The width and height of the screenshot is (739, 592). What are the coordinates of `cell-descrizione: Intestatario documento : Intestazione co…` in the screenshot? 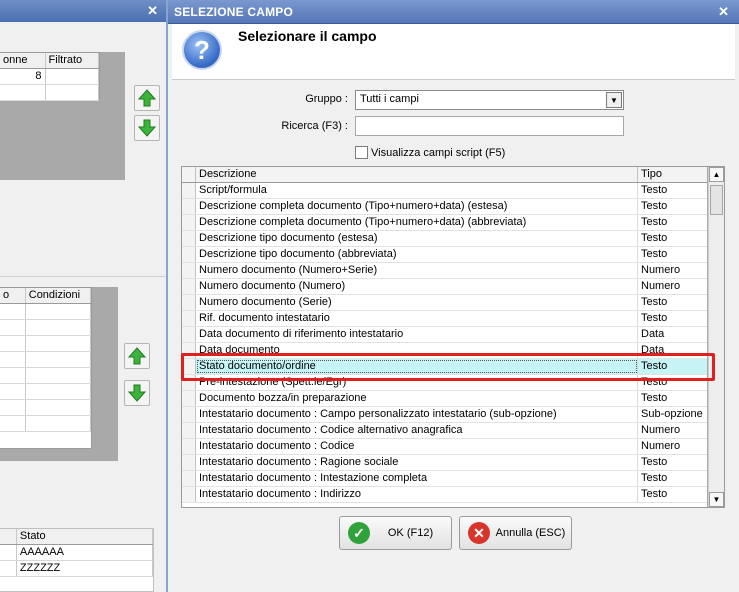 It's located at (417, 478).